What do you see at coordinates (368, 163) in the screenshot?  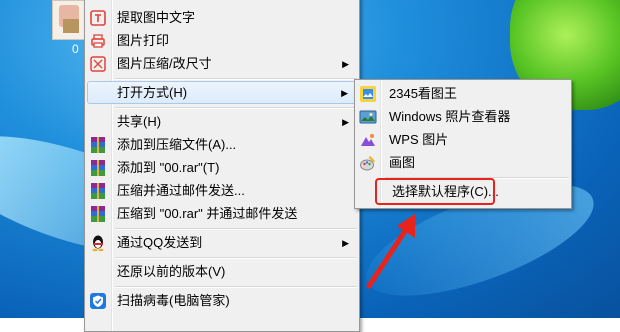 I see `paint-icon` at bounding box center [368, 163].